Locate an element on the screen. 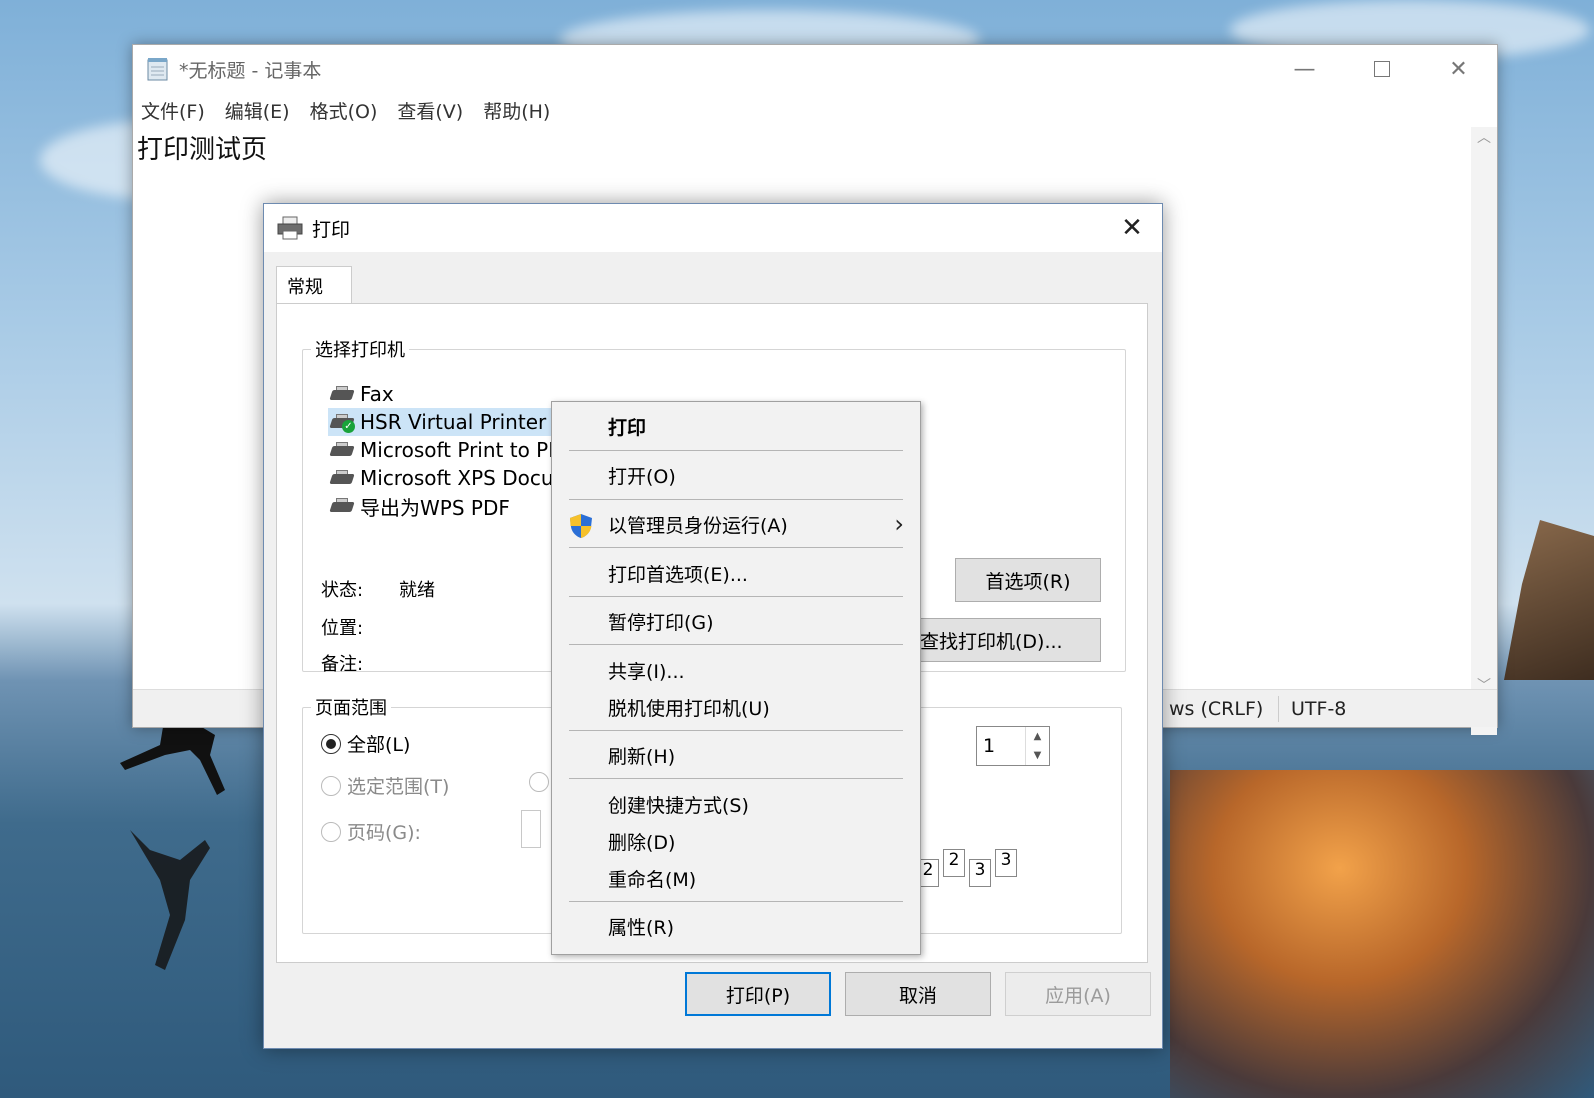 The height and width of the screenshot is (1098, 1594). copies-stepper: 1 ▲ ▼ is located at coordinates (1013, 746).